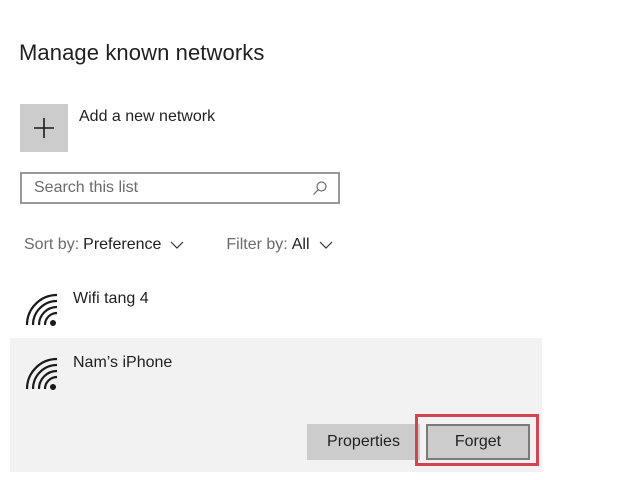 The width and height of the screenshot is (640, 480). I want to click on properties-button: Properties, so click(363, 442).